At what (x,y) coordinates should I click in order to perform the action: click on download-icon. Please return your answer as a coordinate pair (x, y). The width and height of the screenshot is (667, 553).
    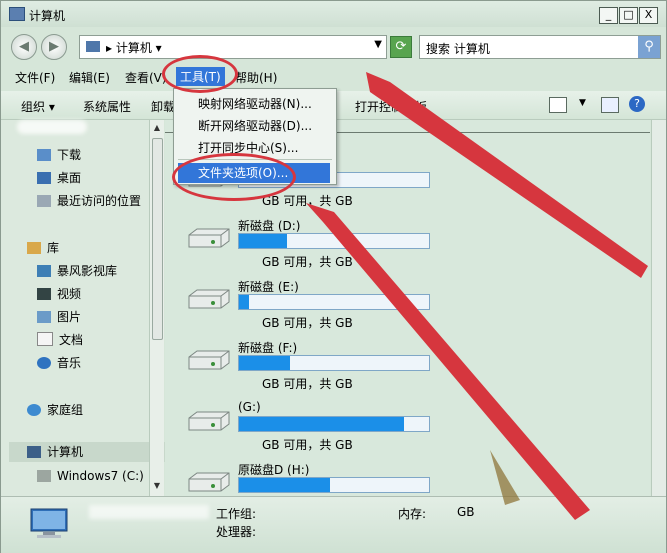
    Looking at the image, I should click on (44, 155).